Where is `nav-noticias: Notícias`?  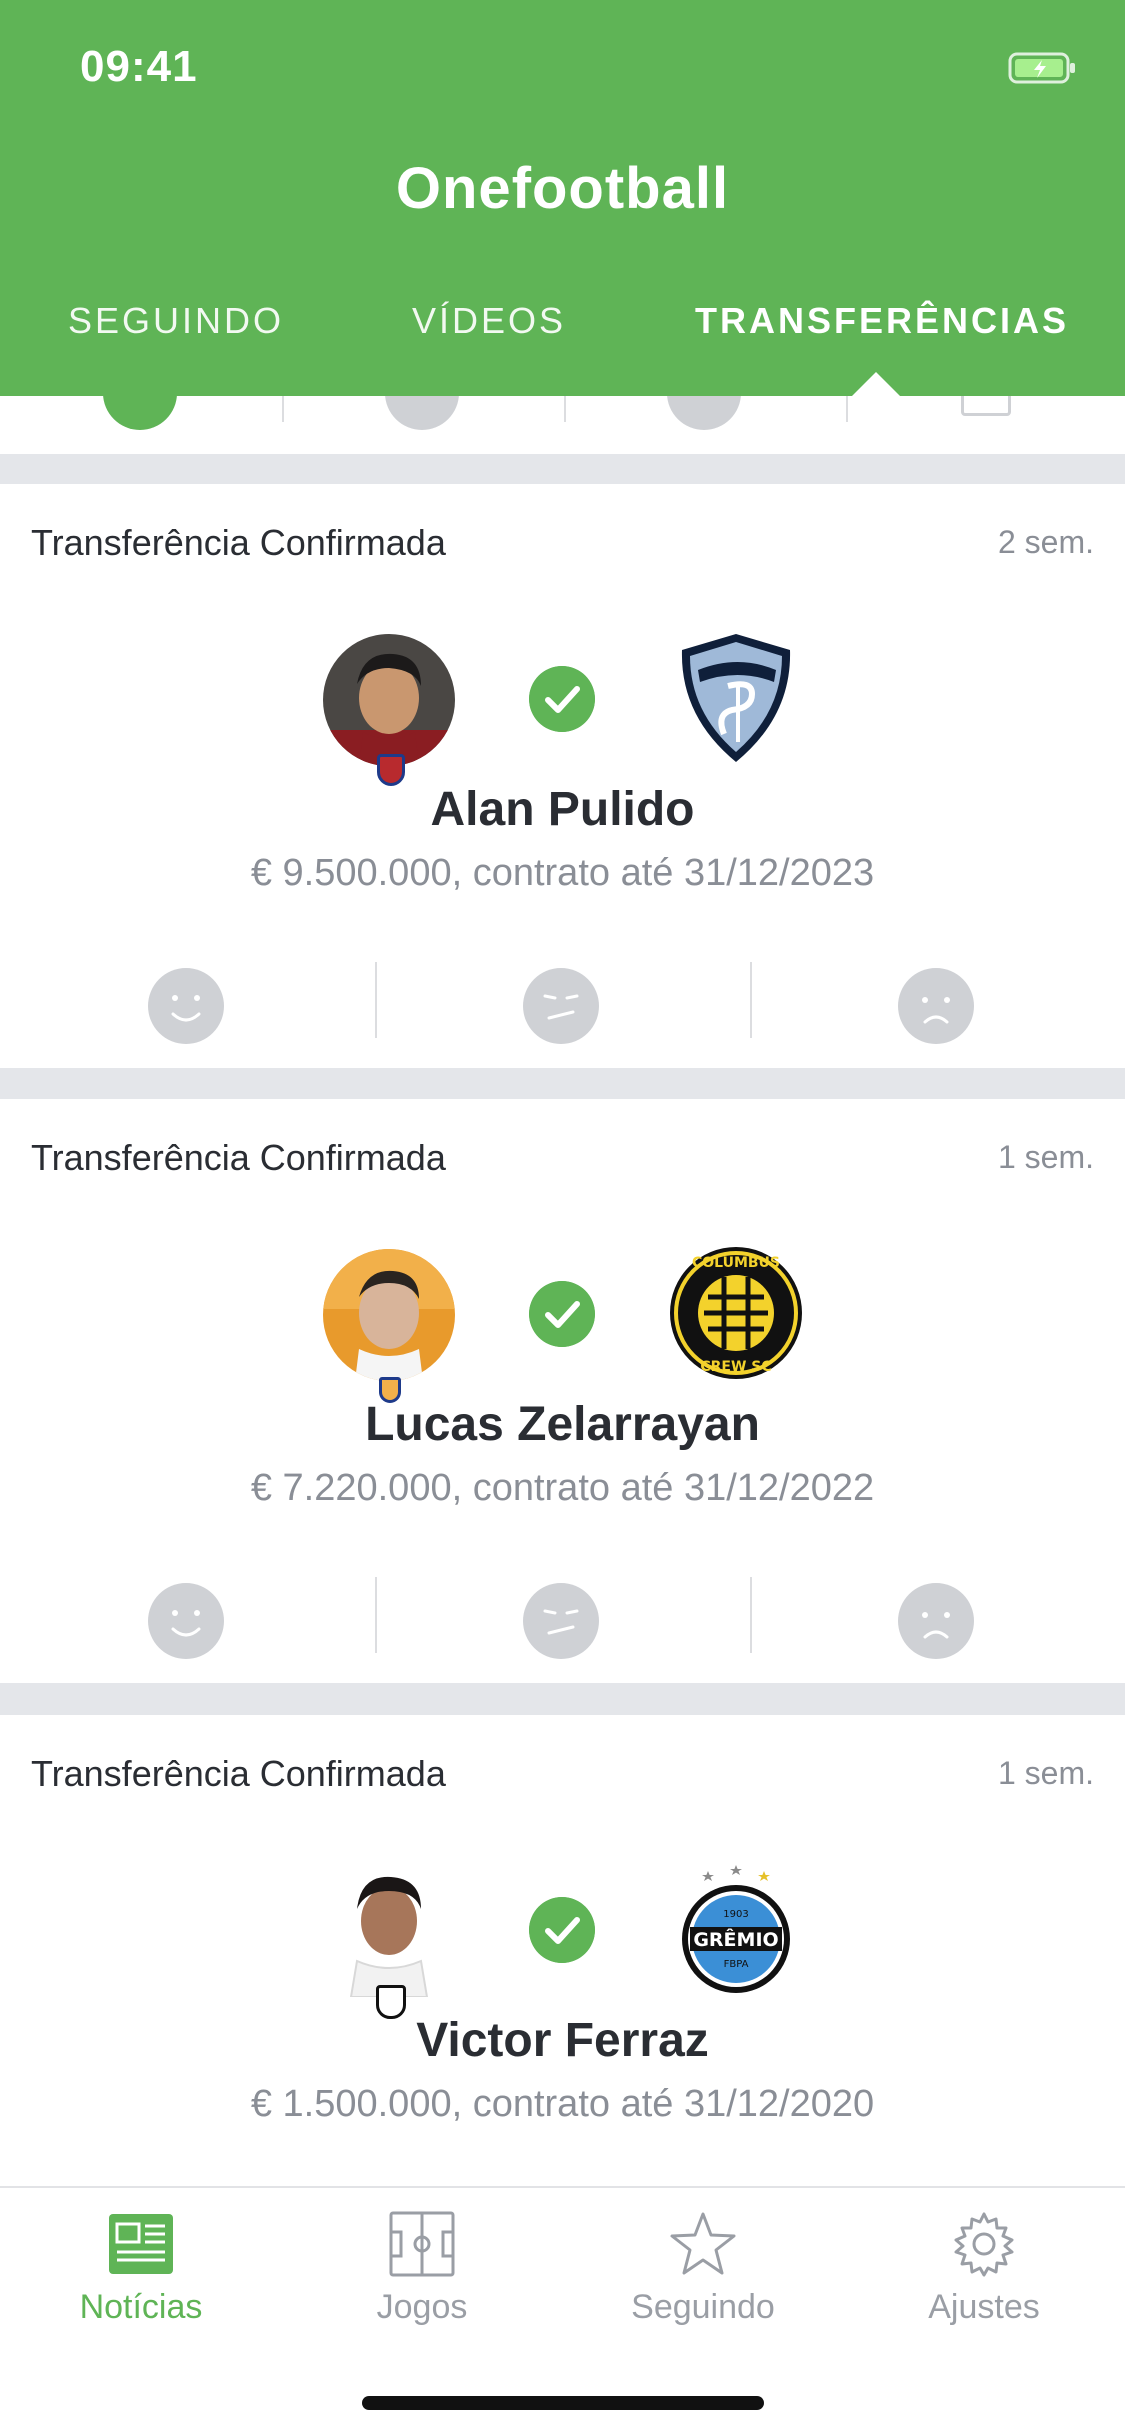 nav-noticias: Notícias is located at coordinates (141, 2268).